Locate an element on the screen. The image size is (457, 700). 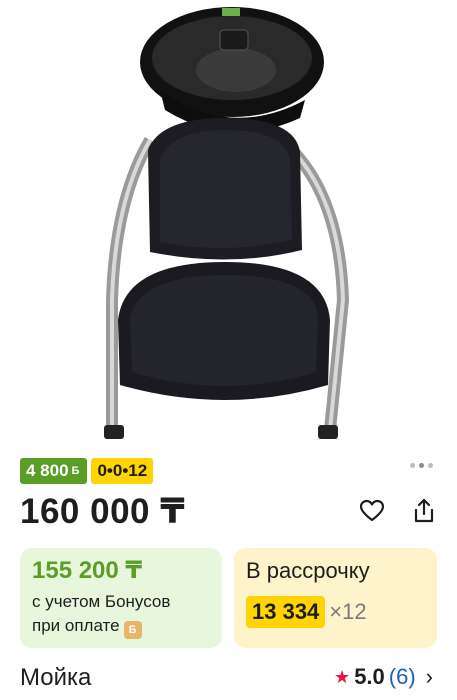
share-button is located at coordinates (424, 511).